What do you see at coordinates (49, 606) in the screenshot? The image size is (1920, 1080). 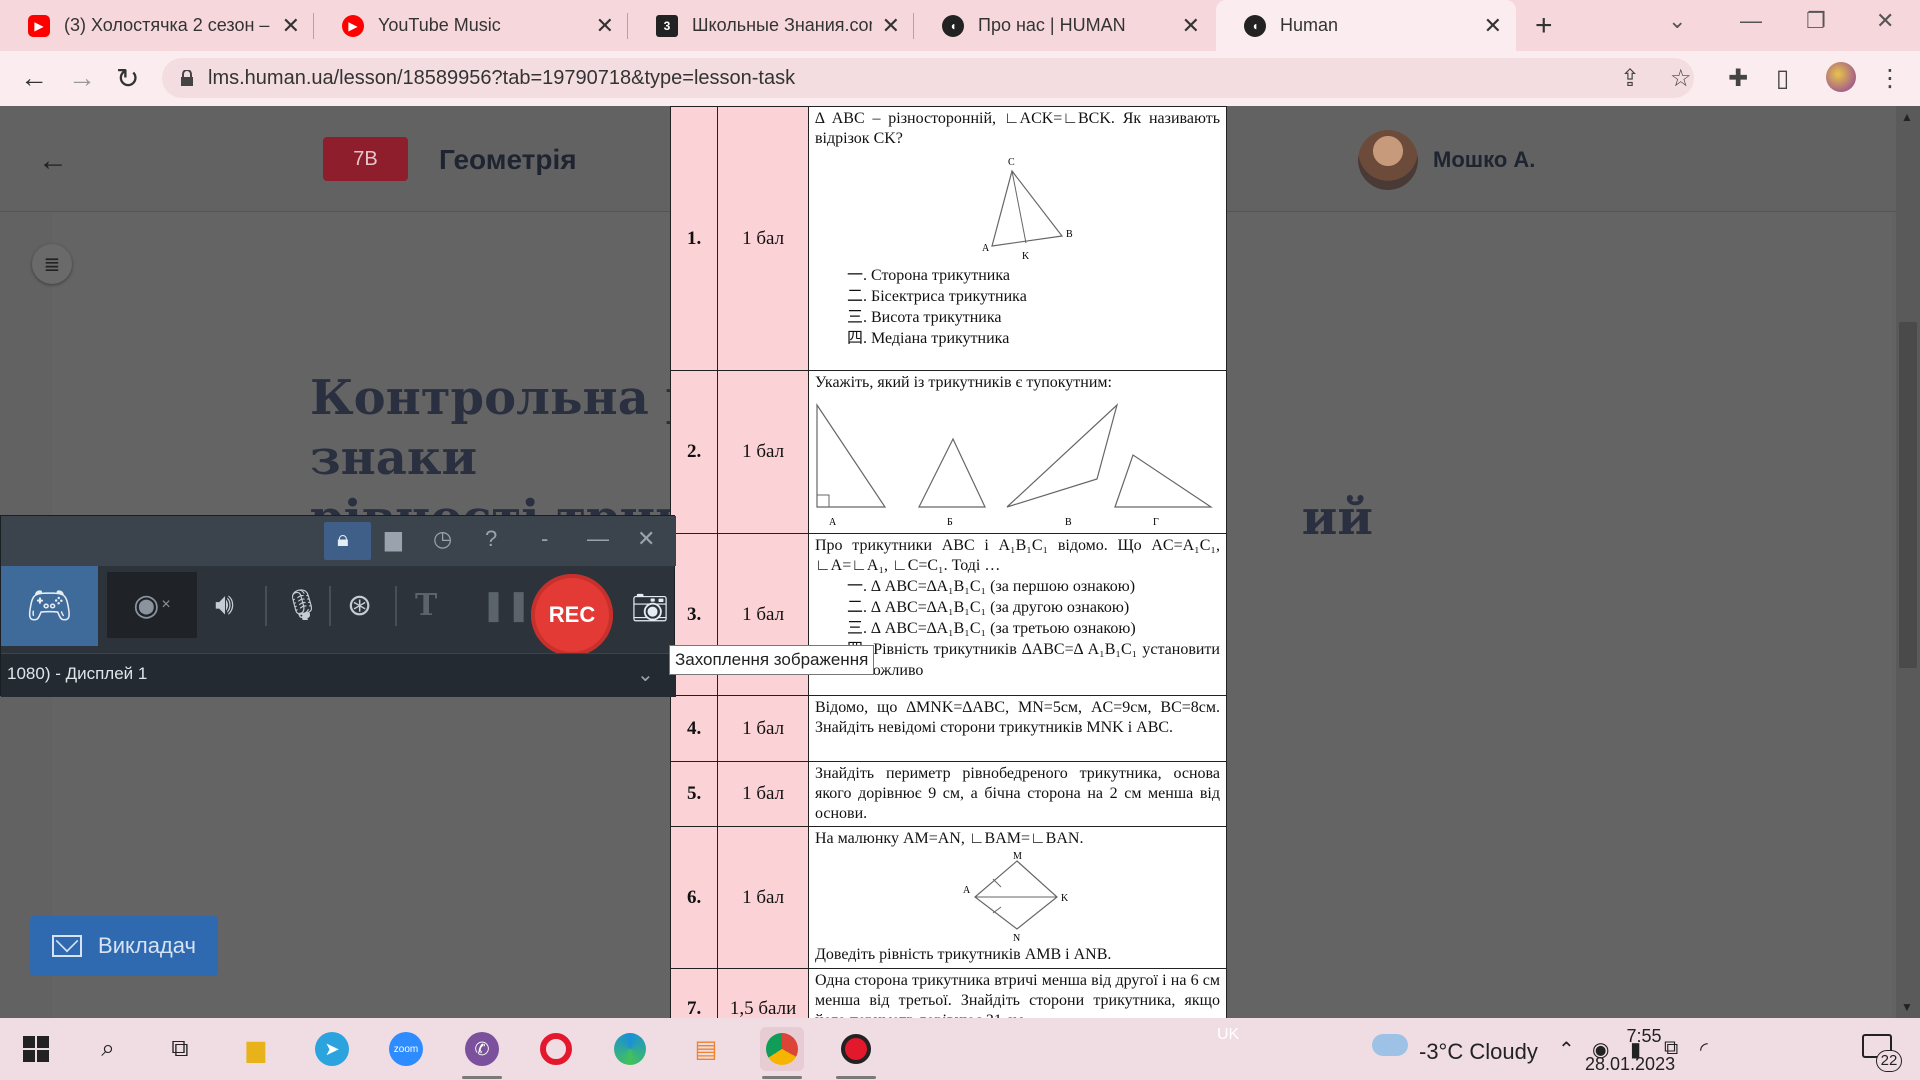 I see `game-mode-icon: 🎮︎` at bounding box center [49, 606].